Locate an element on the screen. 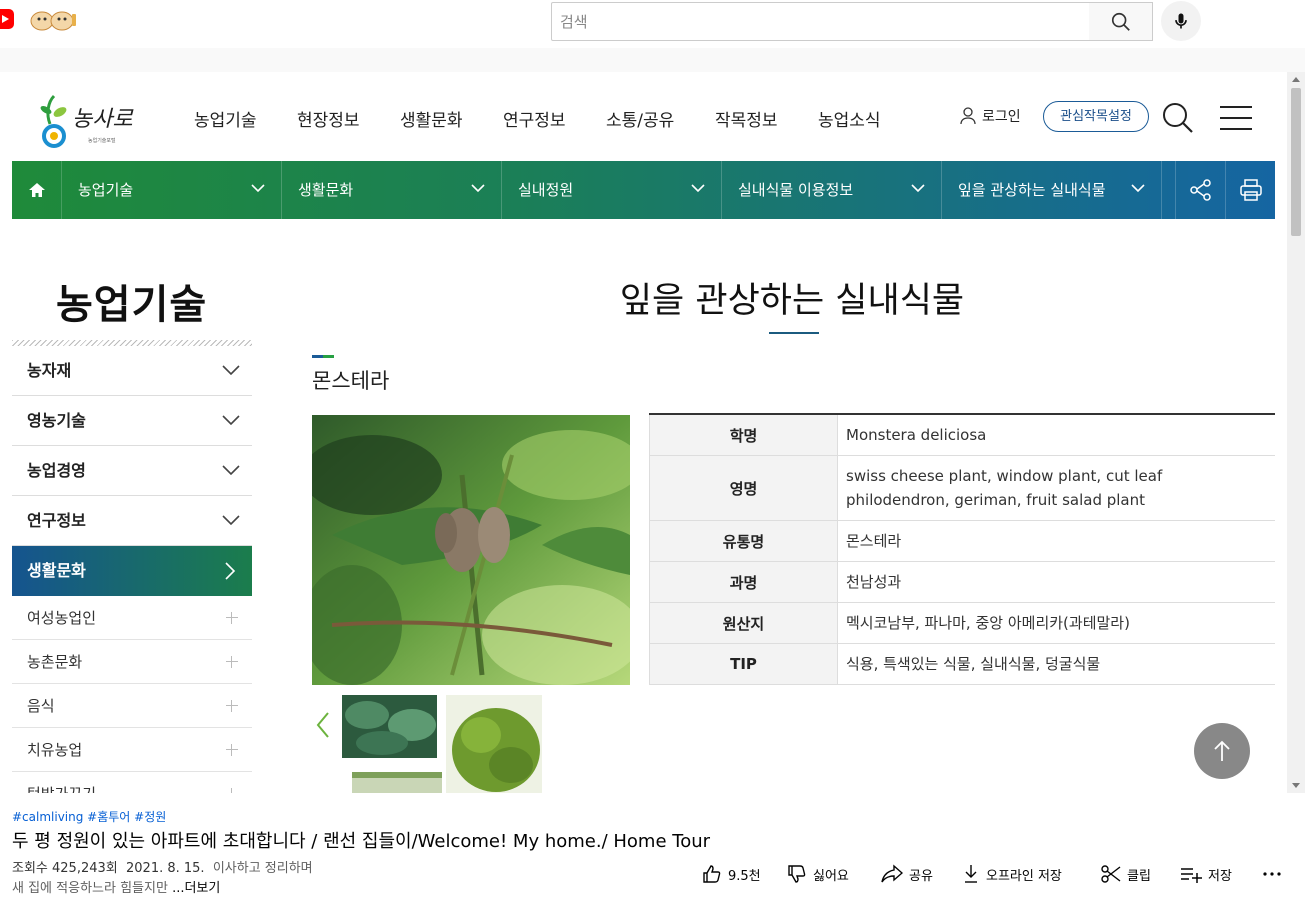  location-depth-1: 농업기술 is located at coordinates (172, 190).